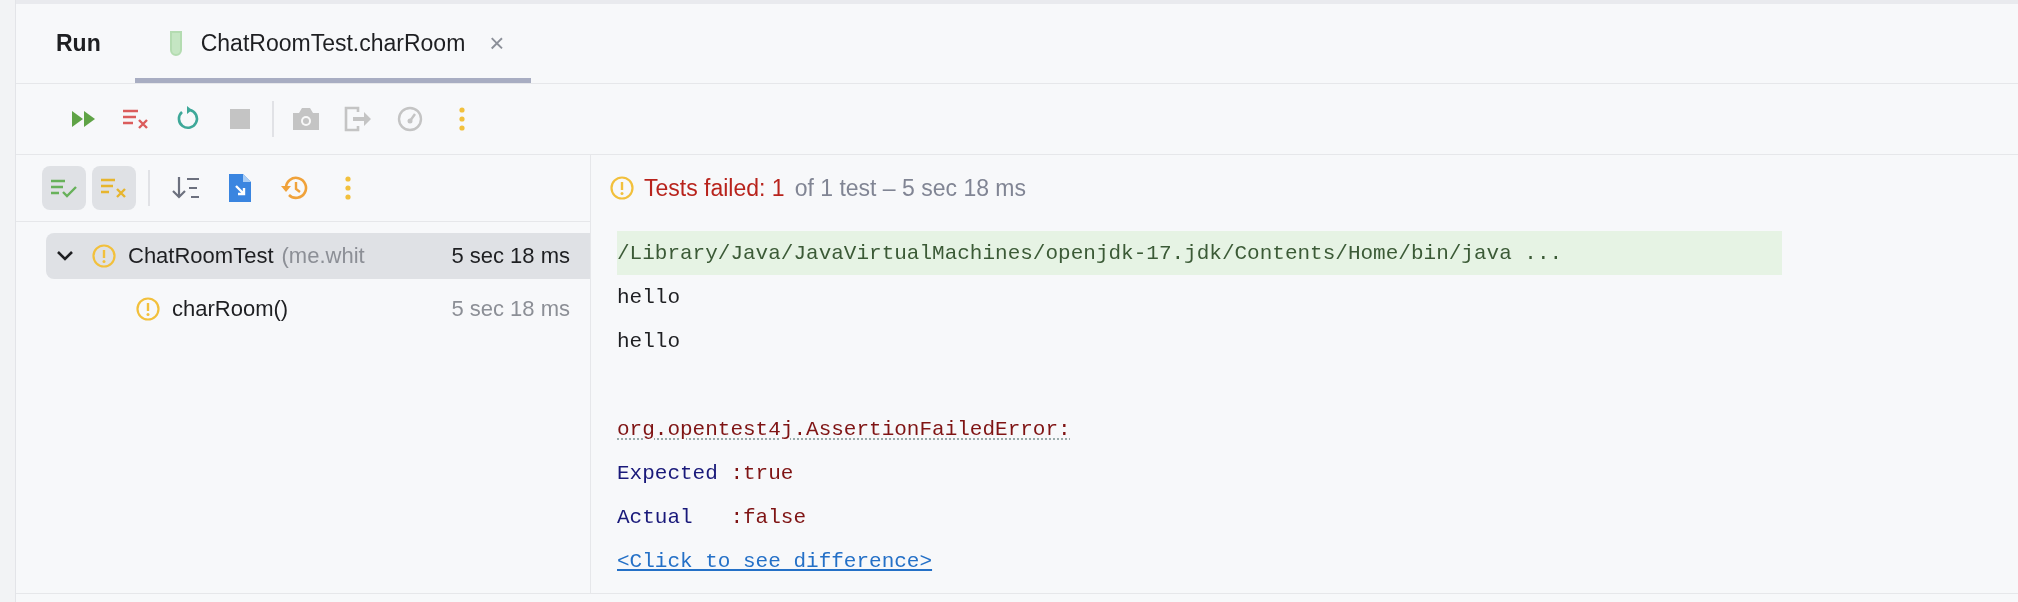 Image resolution: width=2018 pixels, height=602 pixels. I want to click on history-icon, so click(294, 188).